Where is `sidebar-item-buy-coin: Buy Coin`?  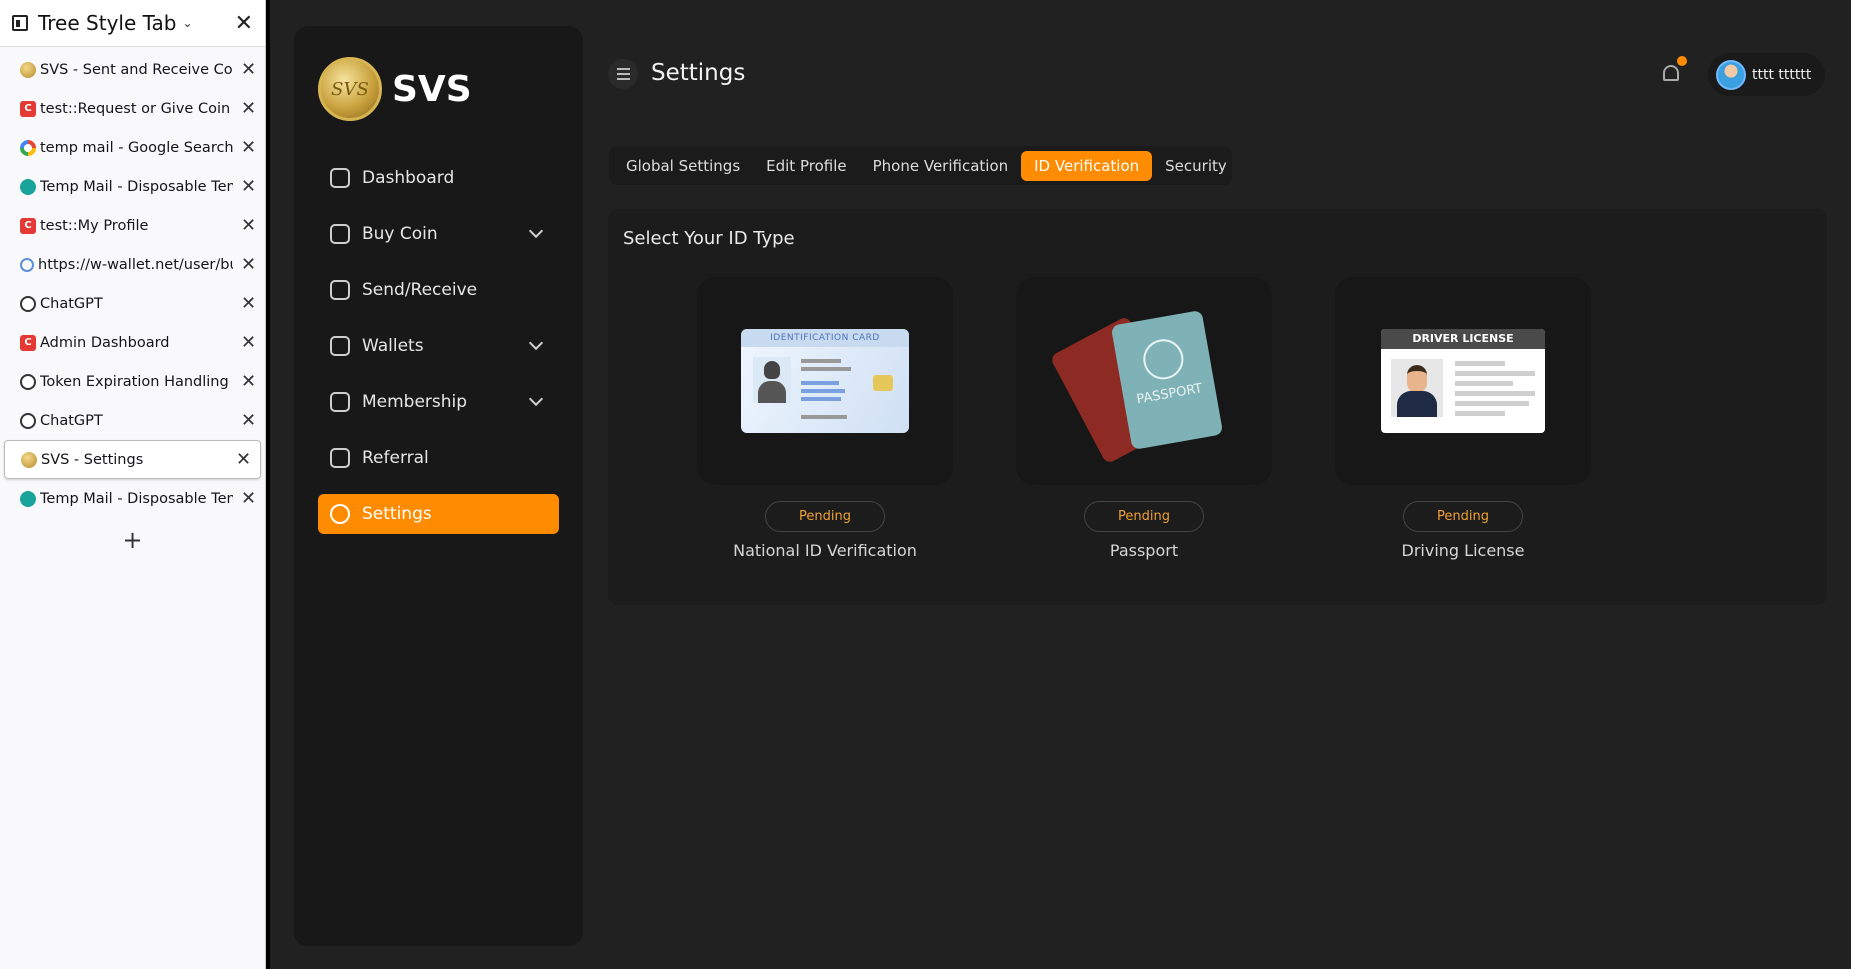
sidebar-item-buy-coin: Buy Coin is located at coordinates (438, 234).